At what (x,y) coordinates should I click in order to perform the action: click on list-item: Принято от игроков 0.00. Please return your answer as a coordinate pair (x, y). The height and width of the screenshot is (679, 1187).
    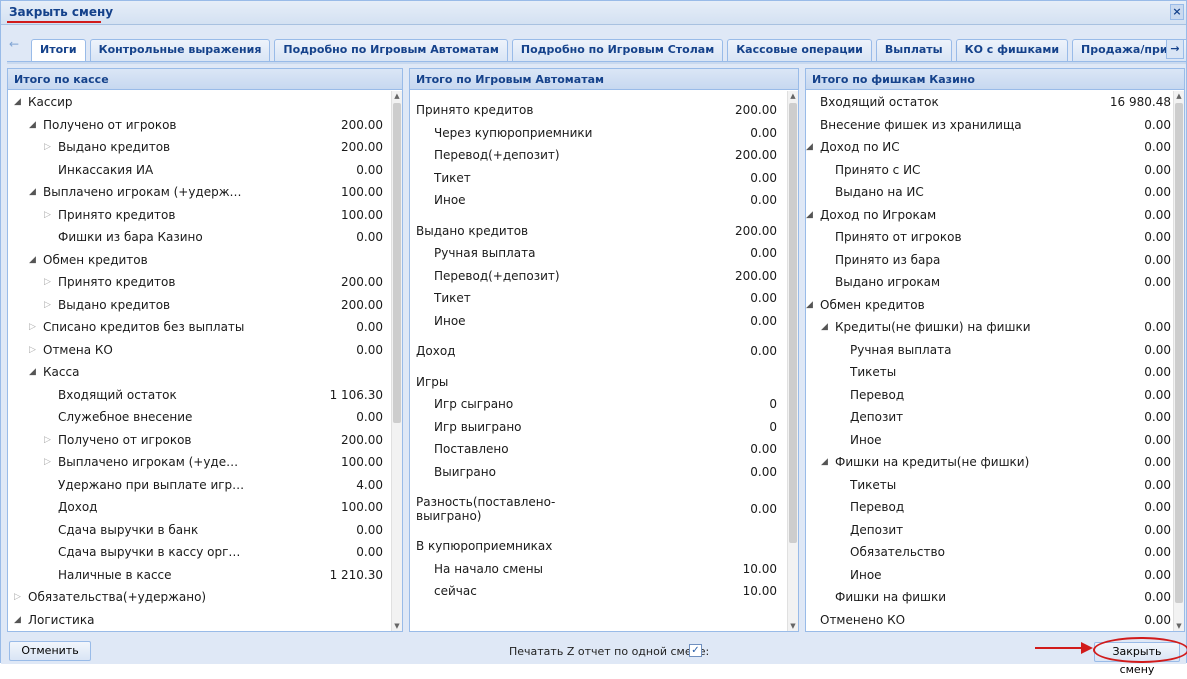
    Looking at the image, I should click on (989, 237).